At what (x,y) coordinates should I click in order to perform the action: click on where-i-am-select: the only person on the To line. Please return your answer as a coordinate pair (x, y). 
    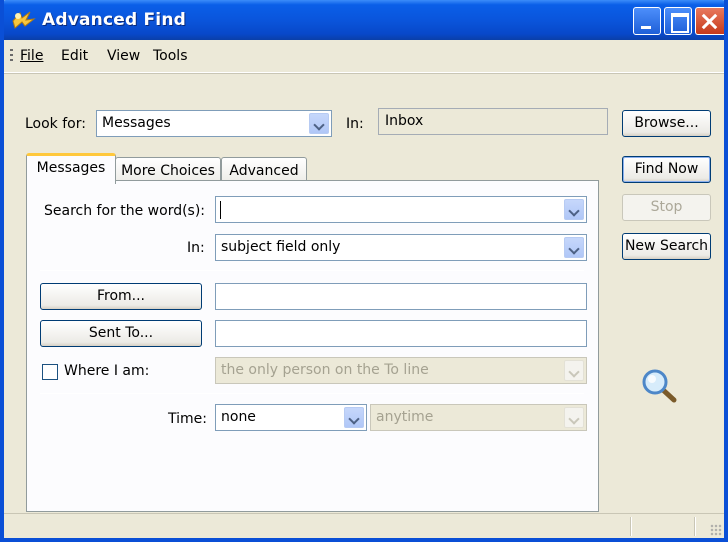
    Looking at the image, I should click on (401, 370).